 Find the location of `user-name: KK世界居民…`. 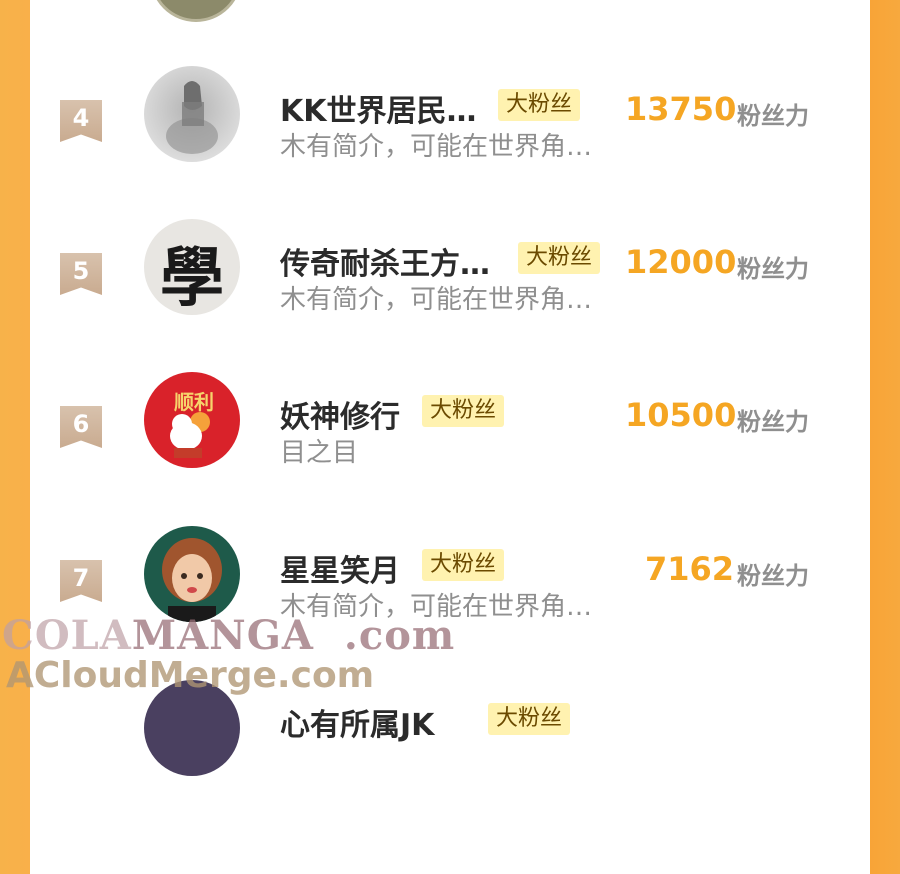

user-name: KK世界居民… is located at coordinates (378, 108).